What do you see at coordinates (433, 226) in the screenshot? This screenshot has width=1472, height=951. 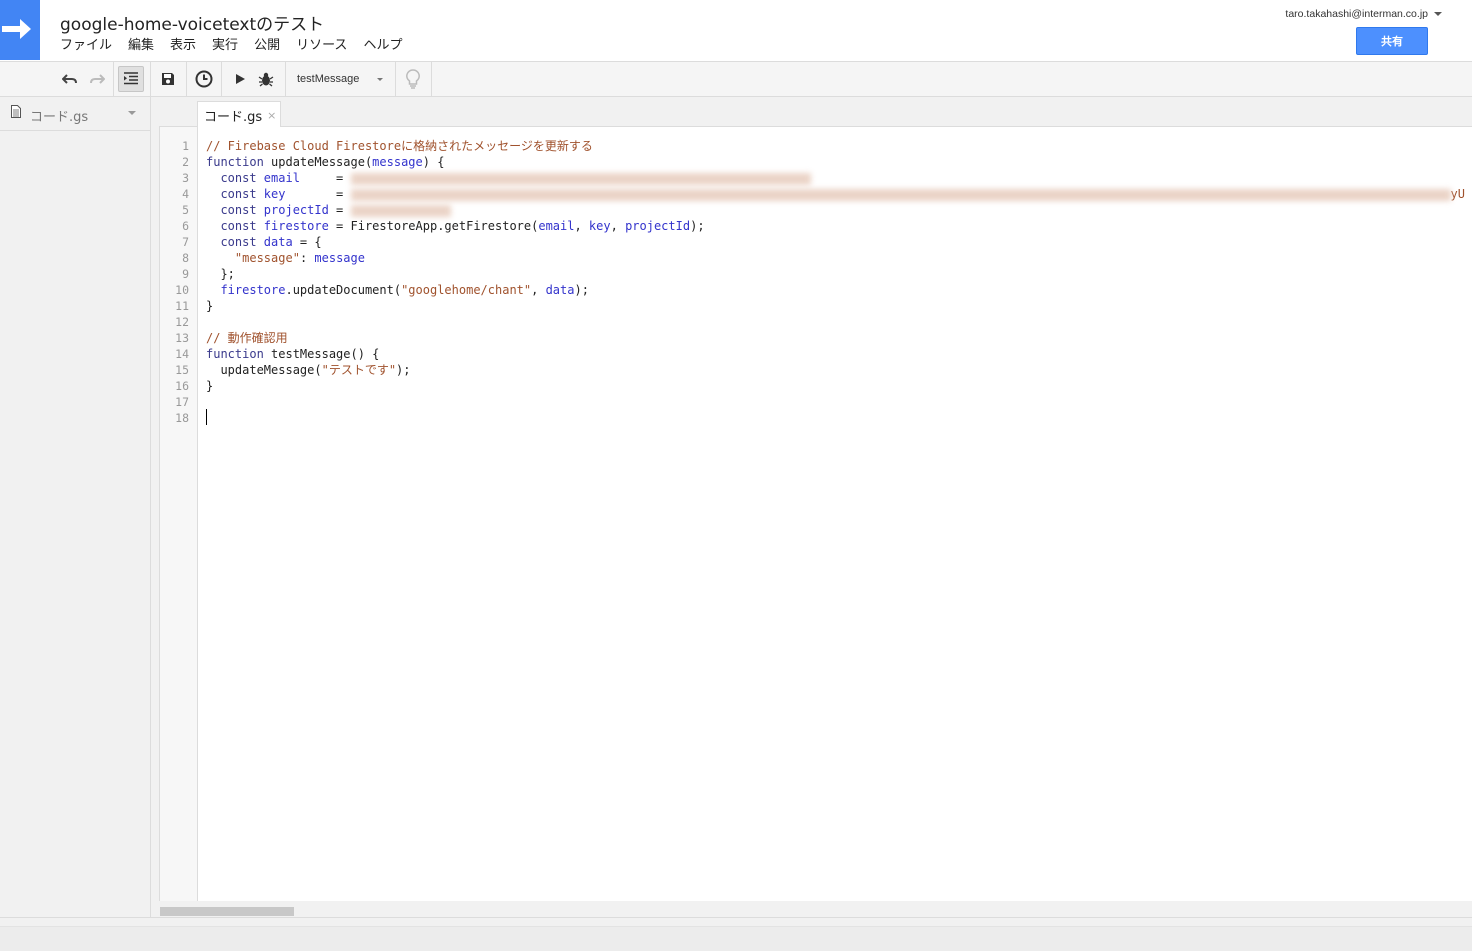 I see `code-token: = FirestoreApp.getFirestore(` at bounding box center [433, 226].